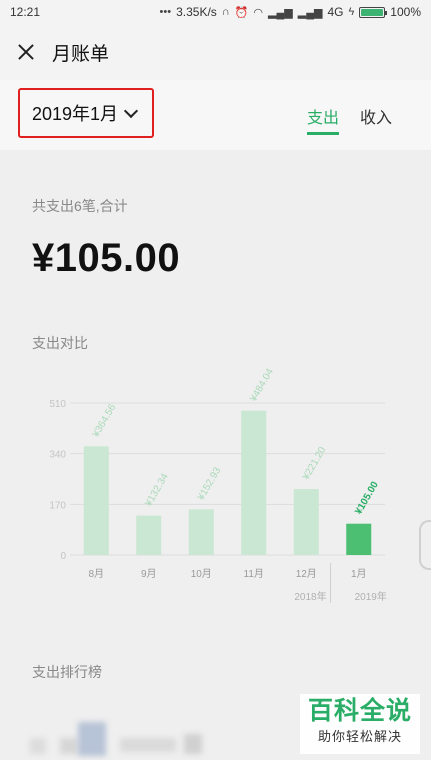 The image size is (431, 760). What do you see at coordinates (149, 574) in the screenshot?
I see `x-tick-label: 9月` at bounding box center [149, 574].